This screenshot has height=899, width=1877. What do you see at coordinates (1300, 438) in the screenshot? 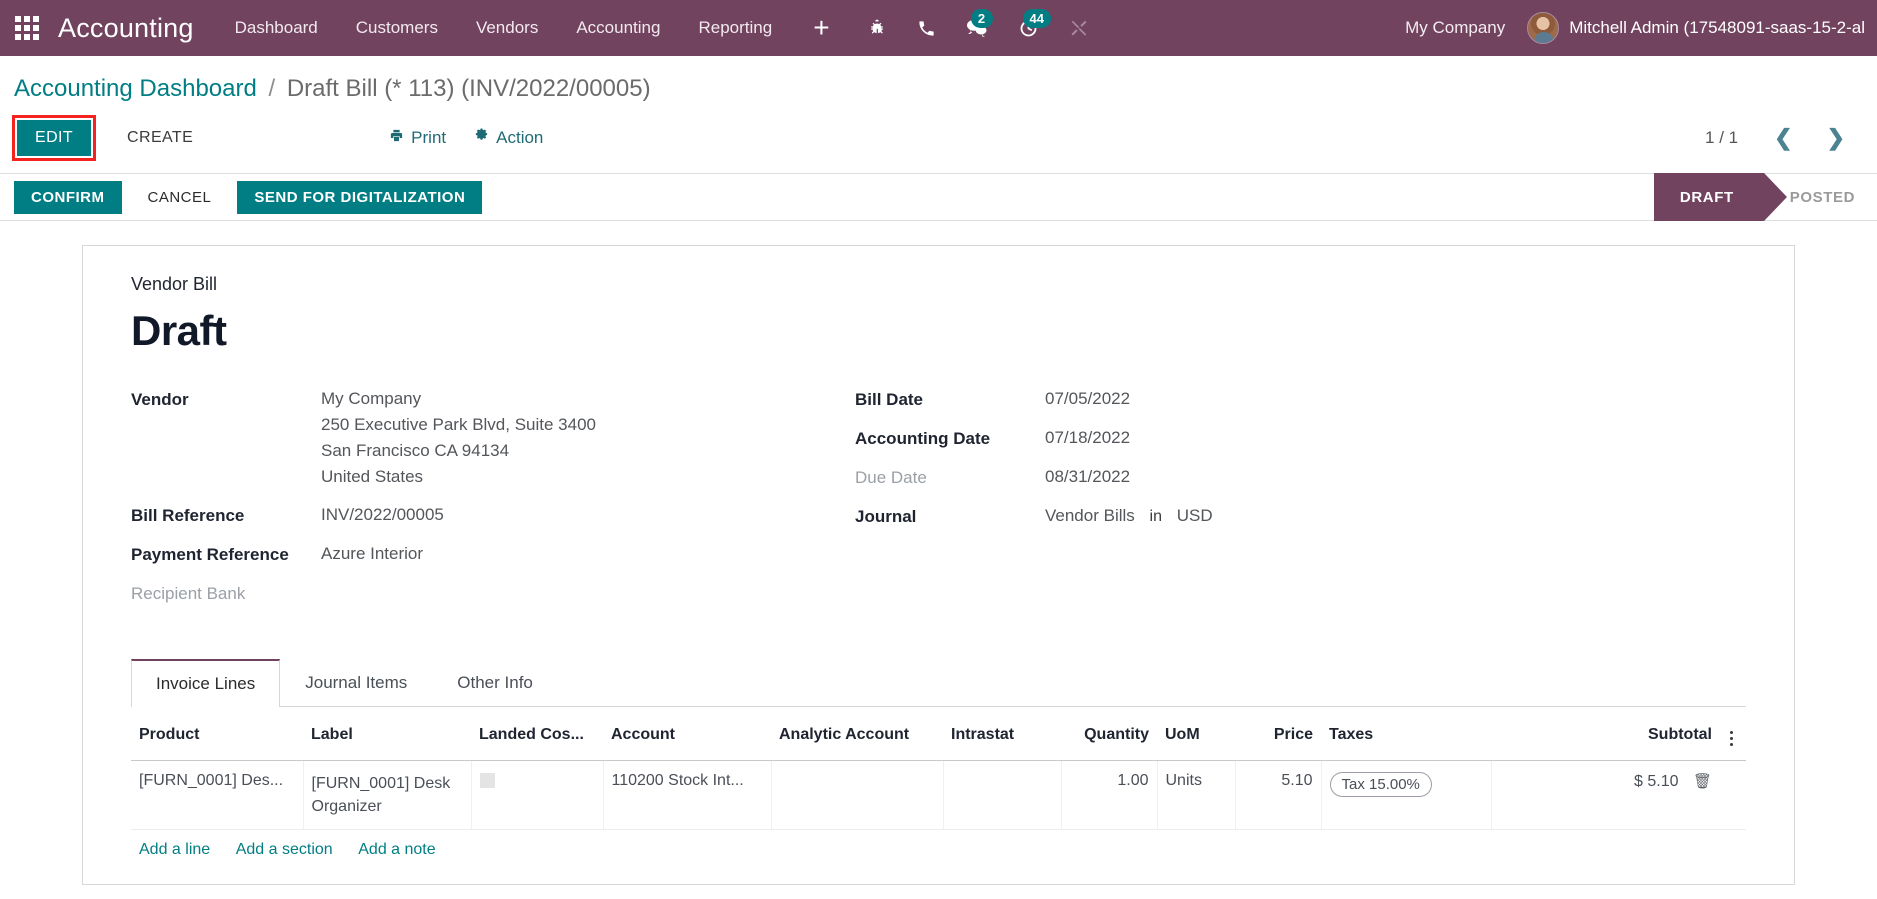
I see `field-accounting-date: Accounting Date 07/18/2022` at bounding box center [1300, 438].